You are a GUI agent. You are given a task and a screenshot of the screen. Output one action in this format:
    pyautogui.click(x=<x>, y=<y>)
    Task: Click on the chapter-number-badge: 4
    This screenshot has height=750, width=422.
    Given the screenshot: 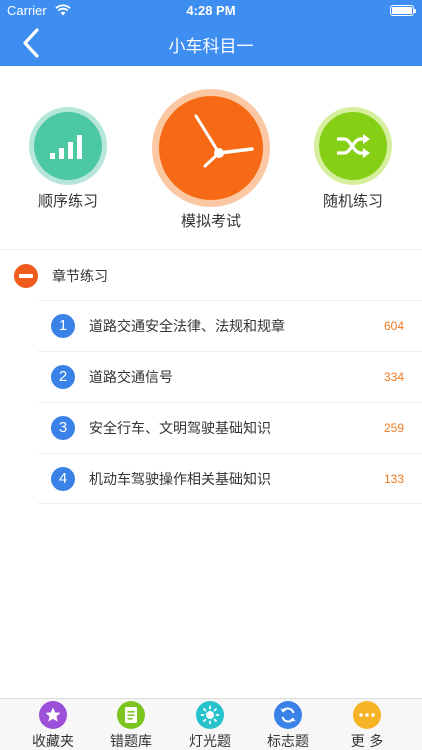 What is the action you would take?
    pyautogui.click(x=63, y=478)
    